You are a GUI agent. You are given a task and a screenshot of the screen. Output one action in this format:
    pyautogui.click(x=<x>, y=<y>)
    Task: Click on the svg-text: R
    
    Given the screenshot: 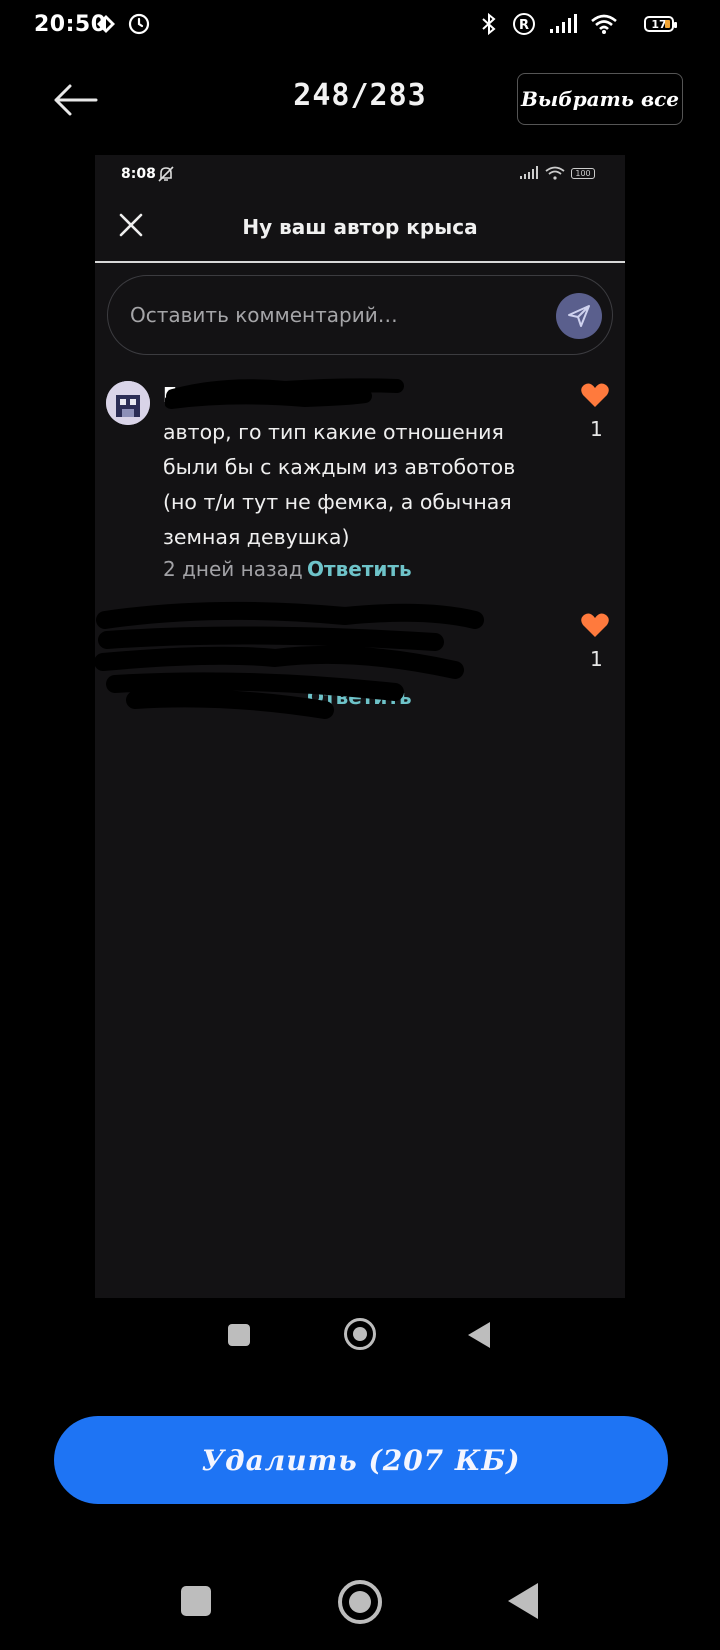 What is the action you would take?
    pyautogui.click(x=524, y=25)
    